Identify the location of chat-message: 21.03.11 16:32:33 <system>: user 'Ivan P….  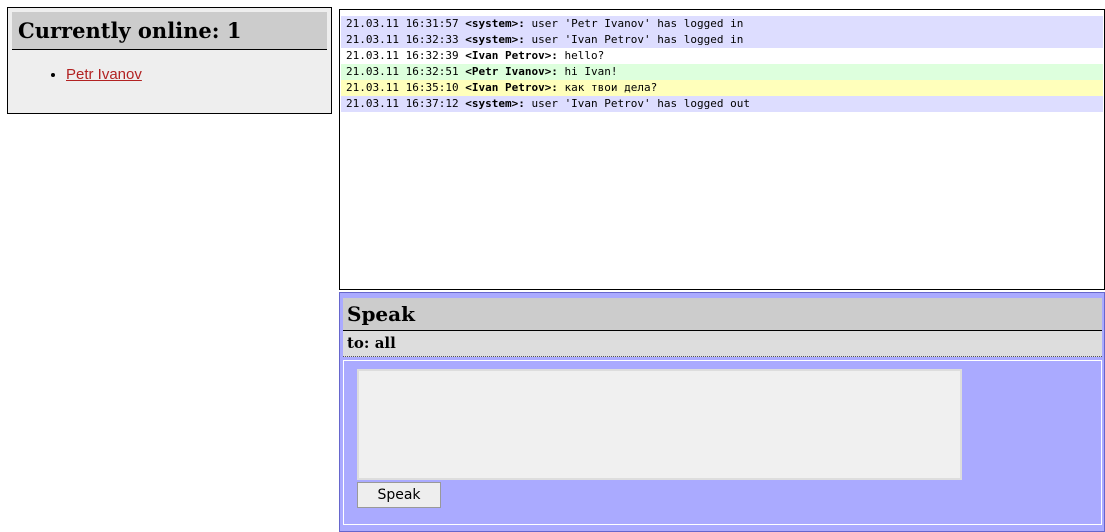
(722, 40).